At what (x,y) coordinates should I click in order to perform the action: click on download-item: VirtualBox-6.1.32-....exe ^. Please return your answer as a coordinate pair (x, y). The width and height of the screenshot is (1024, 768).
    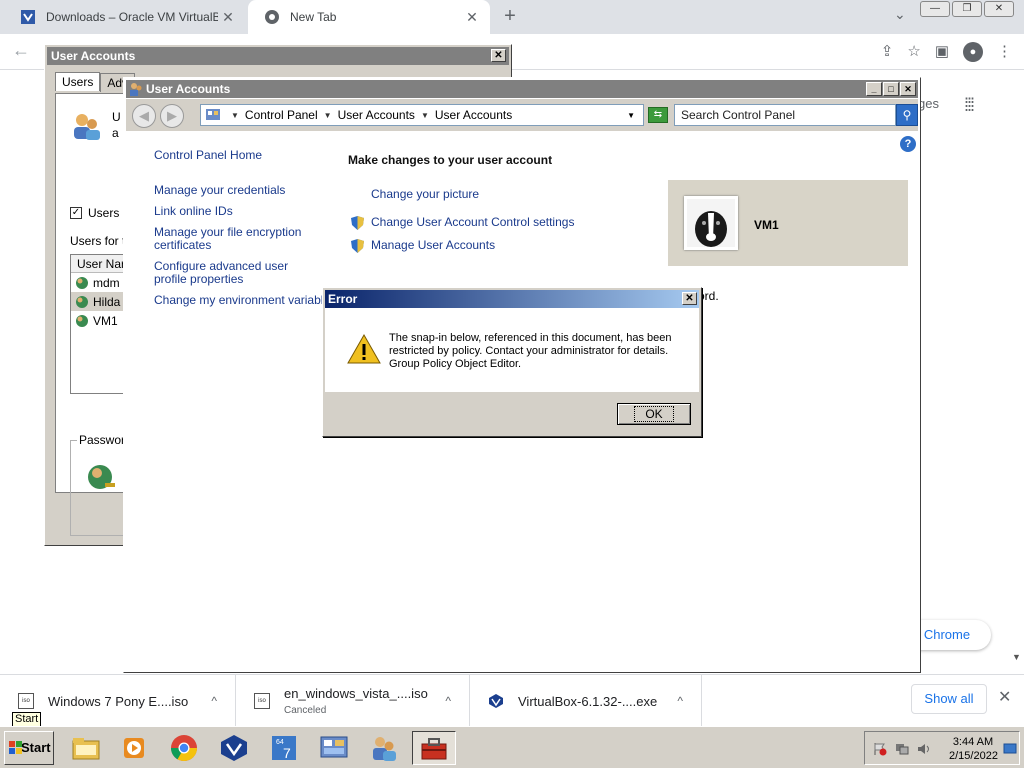
    Looking at the image, I should click on (586, 701).